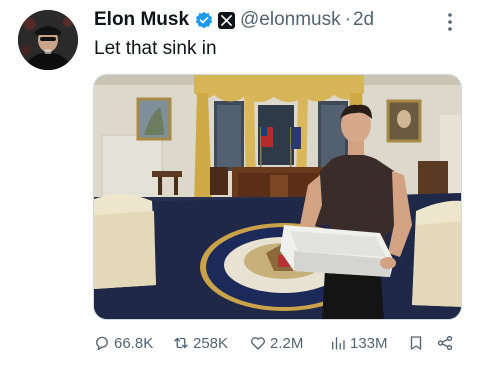  I want to click on bookmark-button, so click(417, 343).